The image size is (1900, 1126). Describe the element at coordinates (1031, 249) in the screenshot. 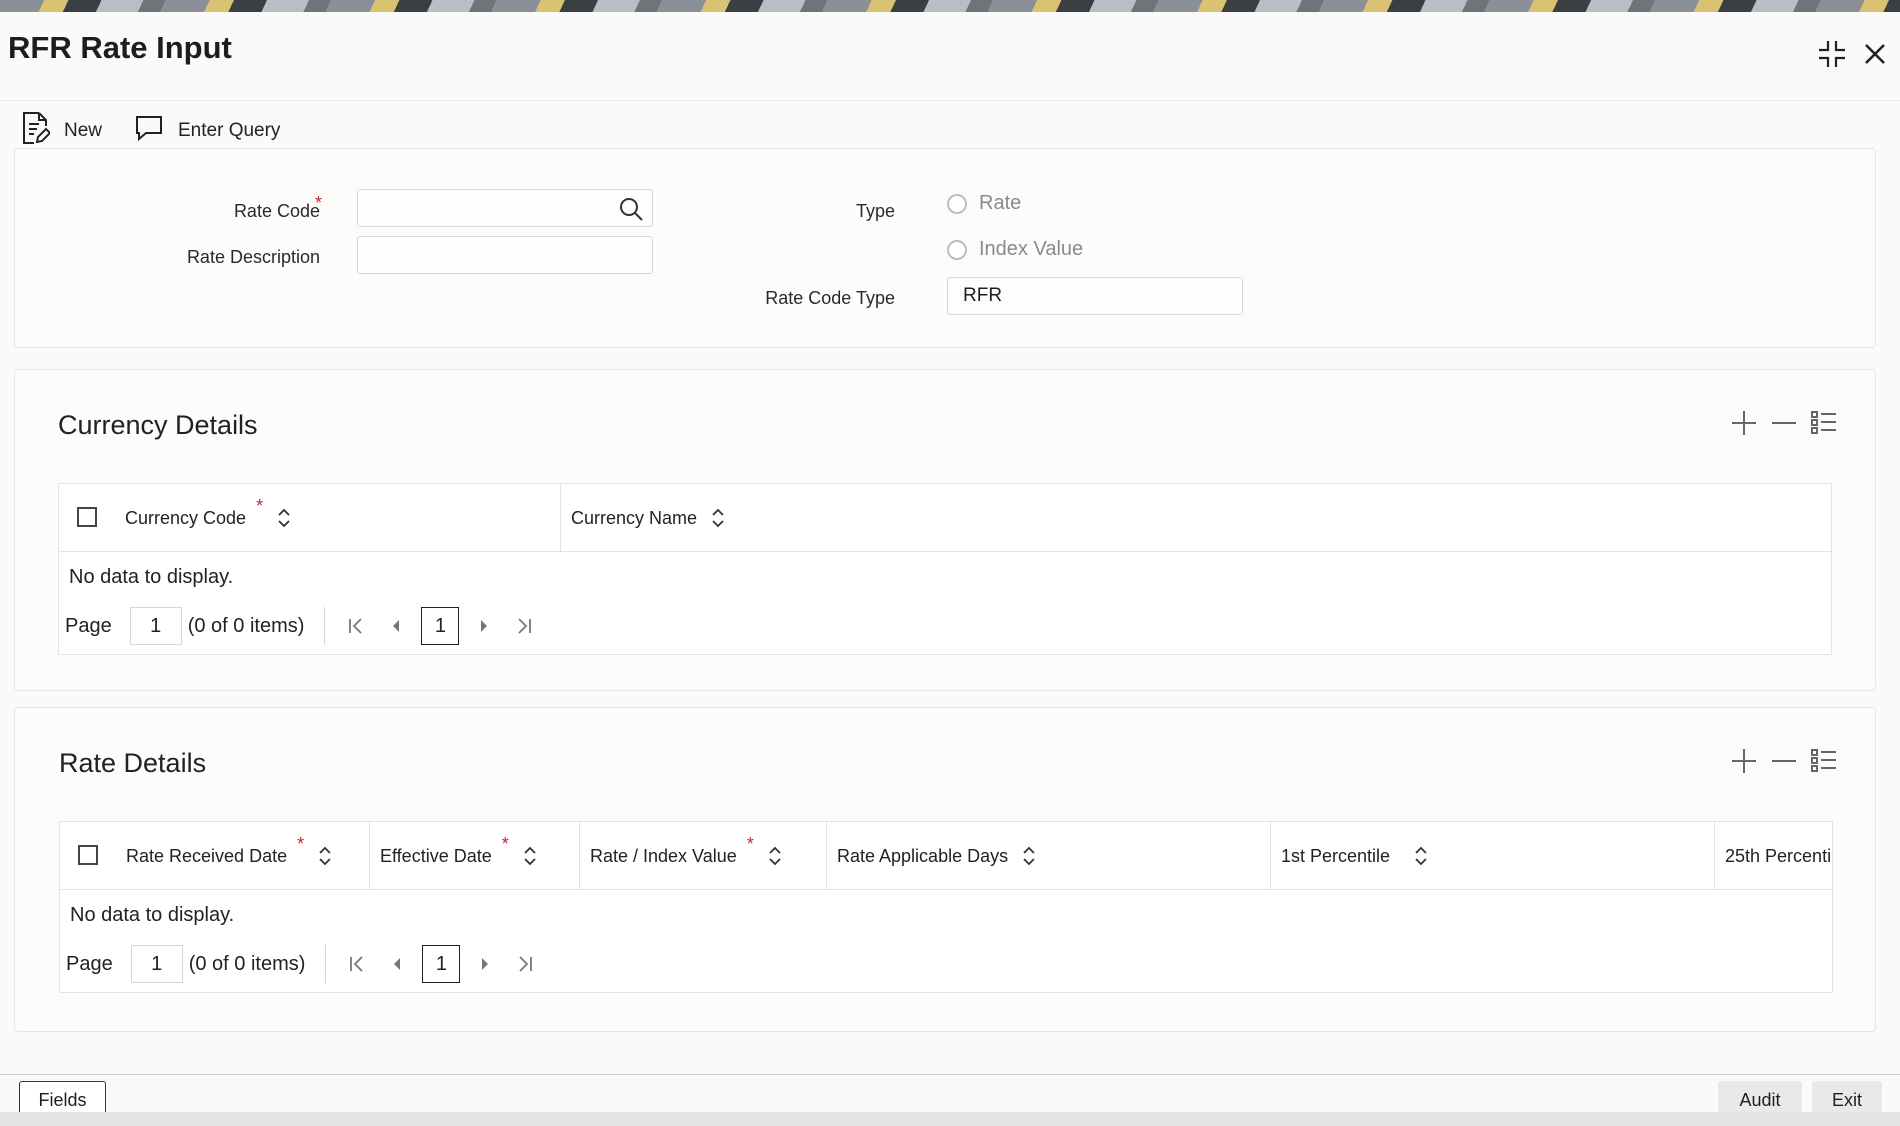

I see `radio-index-value-label: Index Value` at that location.